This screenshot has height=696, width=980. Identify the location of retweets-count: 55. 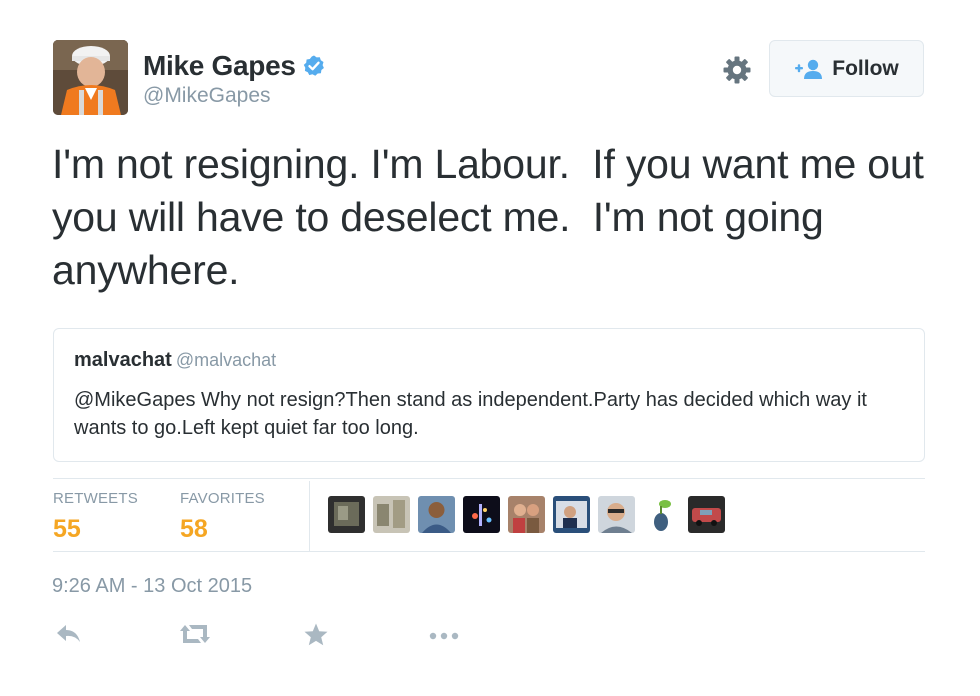
(67, 529).